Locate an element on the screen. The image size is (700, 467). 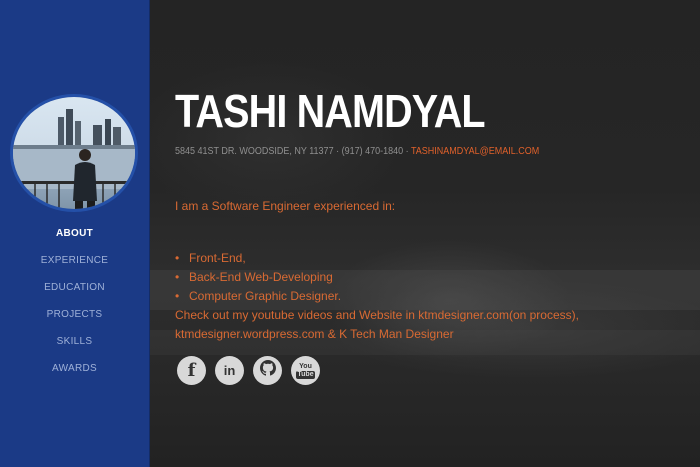
facebook-icon: f is located at coordinates (191, 370).